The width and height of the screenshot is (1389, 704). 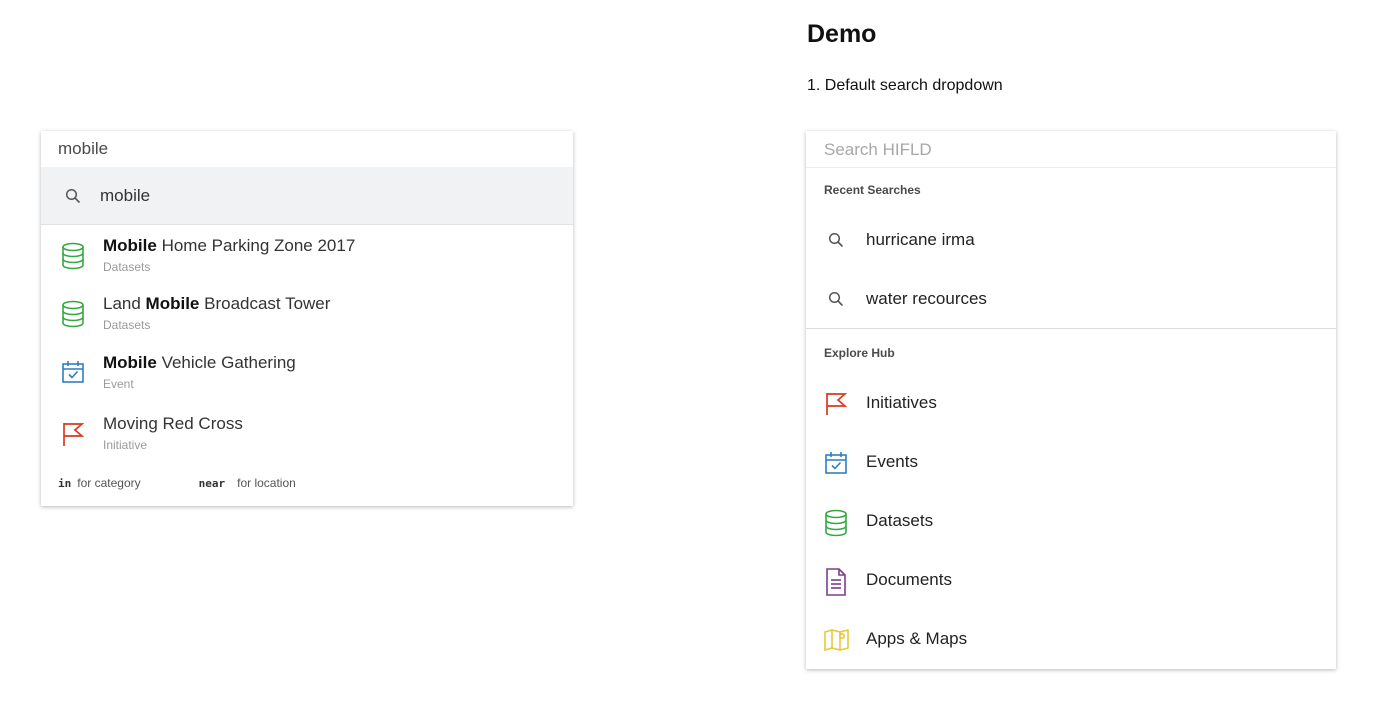 What do you see at coordinates (307, 258) in the screenshot?
I see `result-item: Mobile Home Parking Zone 2017 Datasets` at bounding box center [307, 258].